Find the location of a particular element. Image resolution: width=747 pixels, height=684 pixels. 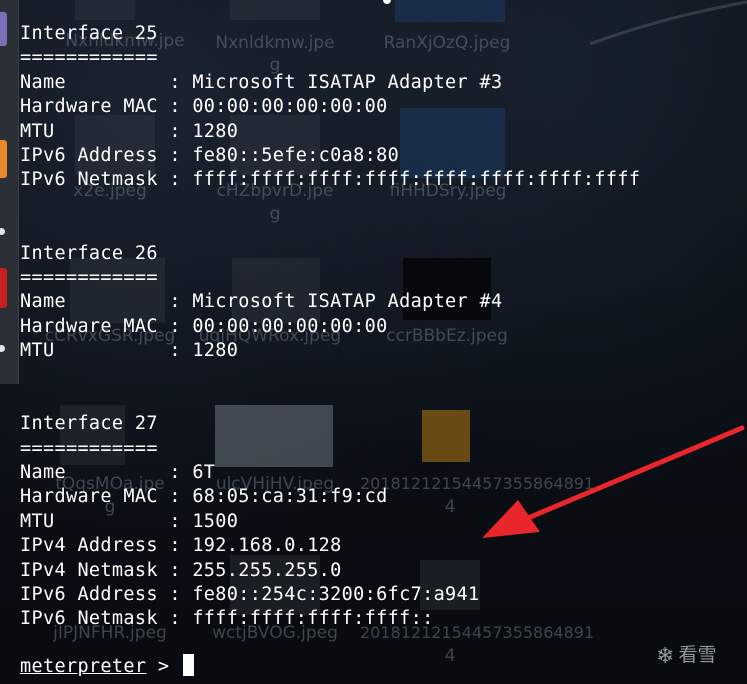

watermark-text: 看雪 is located at coordinates (697, 655).